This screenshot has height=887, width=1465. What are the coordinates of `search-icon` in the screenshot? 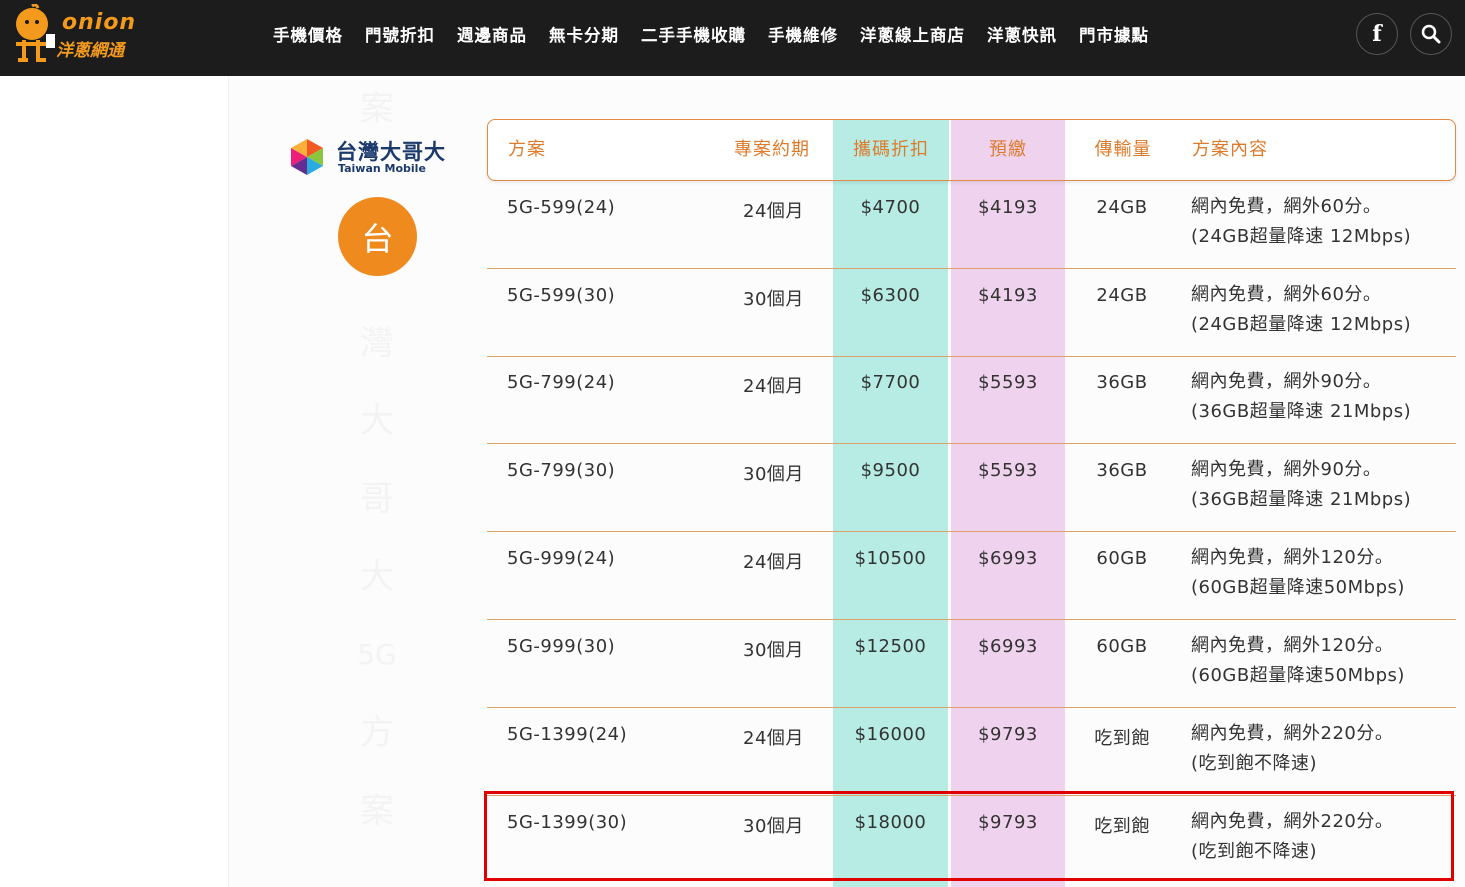 It's located at (1431, 34).